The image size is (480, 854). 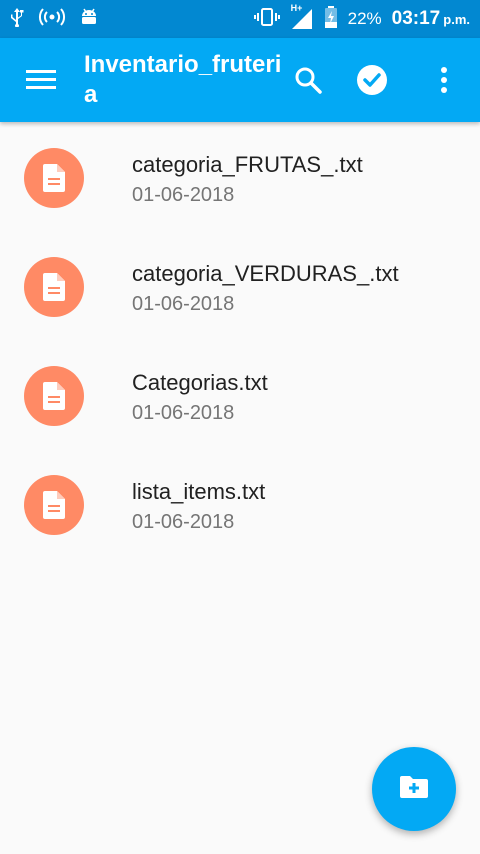 What do you see at coordinates (456, 19) in the screenshot?
I see `clock-ampm: p.m.` at bounding box center [456, 19].